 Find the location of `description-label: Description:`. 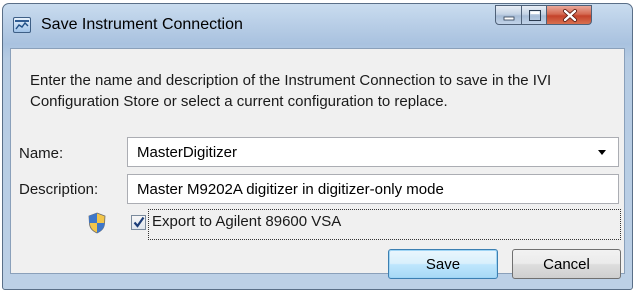

description-label: Description: is located at coordinates (59, 189).